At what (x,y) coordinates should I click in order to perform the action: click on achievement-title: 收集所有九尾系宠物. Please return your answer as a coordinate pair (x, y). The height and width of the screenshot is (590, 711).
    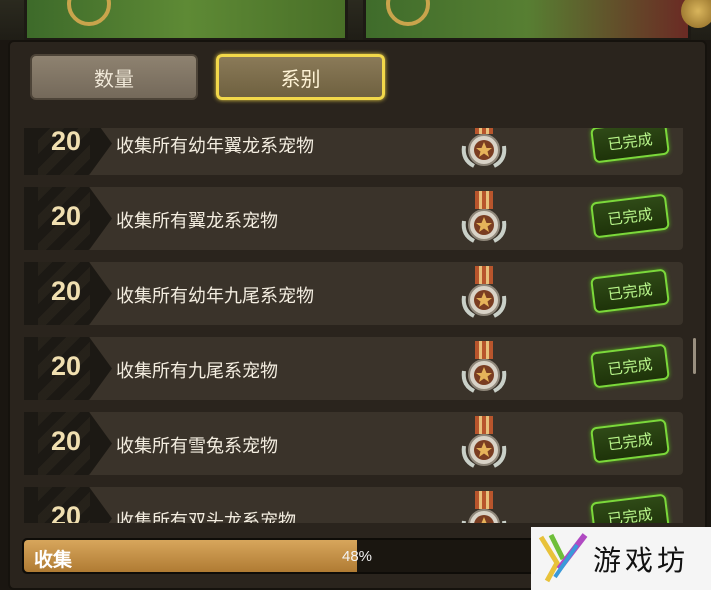
    Looking at the image, I should click on (197, 371).